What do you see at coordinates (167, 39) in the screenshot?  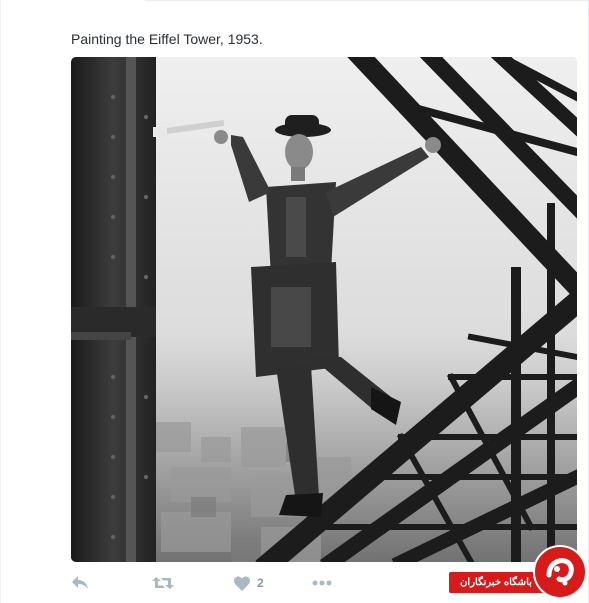 I see `tweet-text: Painting the Eiffel Tower, 1953.` at bounding box center [167, 39].